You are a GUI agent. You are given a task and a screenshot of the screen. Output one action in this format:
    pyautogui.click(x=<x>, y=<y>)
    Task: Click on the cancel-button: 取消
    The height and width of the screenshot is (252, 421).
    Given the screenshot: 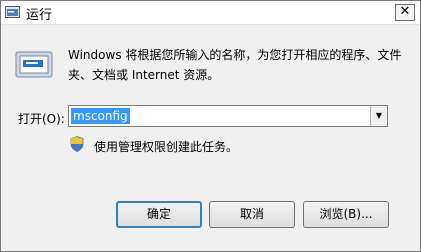 What is the action you would take?
    pyautogui.click(x=252, y=214)
    